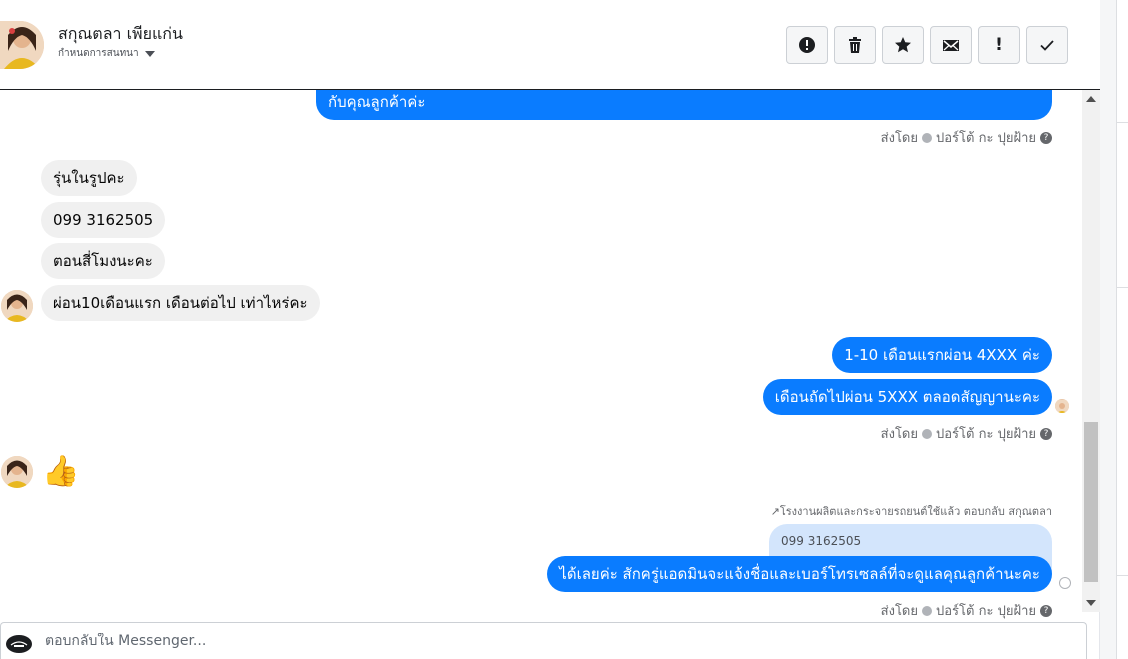 The width and height of the screenshot is (1128, 659). I want to click on message-bubble-incoming: รุ่นในรูปคะ, so click(89, 178).